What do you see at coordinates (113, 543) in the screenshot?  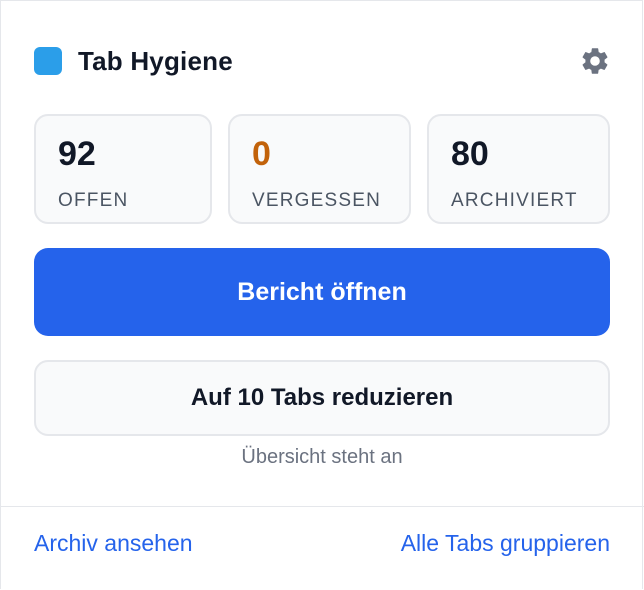 I see `view-archive-link: Archiv ansehen` at bounding box center [113, 543].